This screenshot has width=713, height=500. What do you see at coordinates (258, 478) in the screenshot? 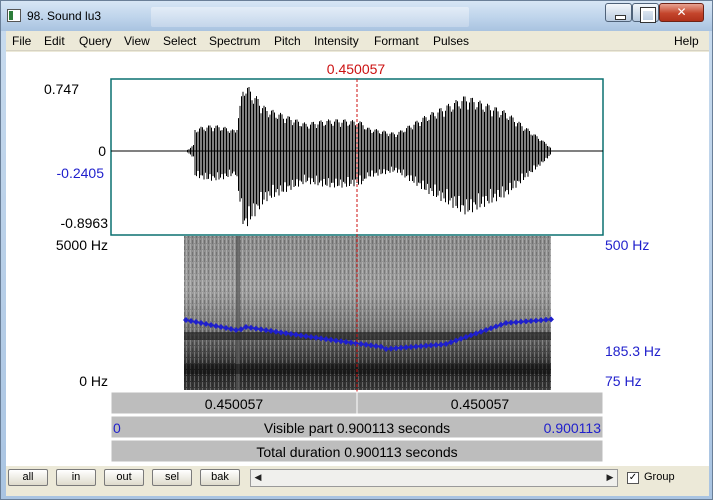
I see `arrow-left-icon: ◀` at bounding box center [258, 478].